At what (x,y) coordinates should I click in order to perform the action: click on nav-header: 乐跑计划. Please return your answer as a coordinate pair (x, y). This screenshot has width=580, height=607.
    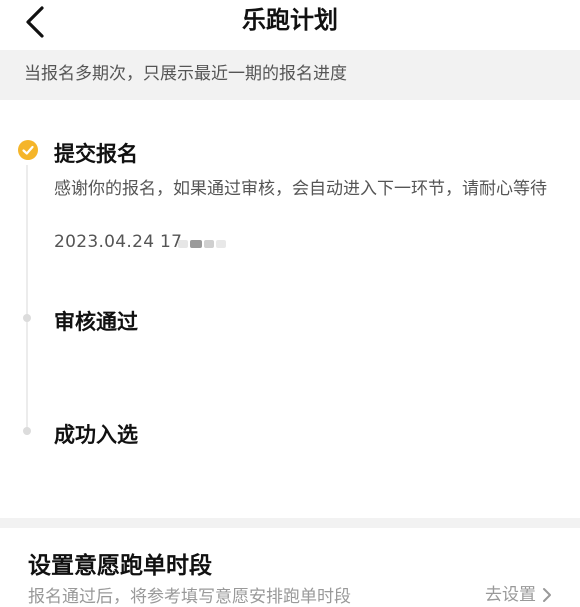
    Looking at the image, I should click on (290, 25).